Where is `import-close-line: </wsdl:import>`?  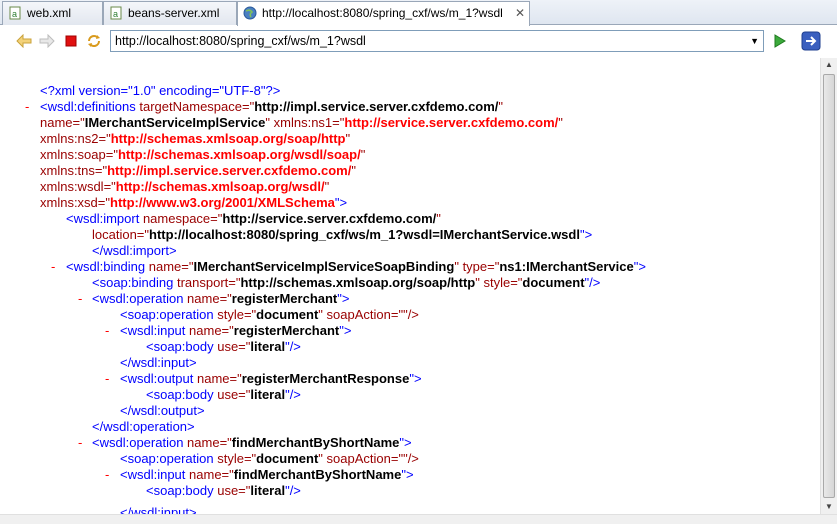
import-close-line: </wsdl:import> is located at coordinates (134, 250).